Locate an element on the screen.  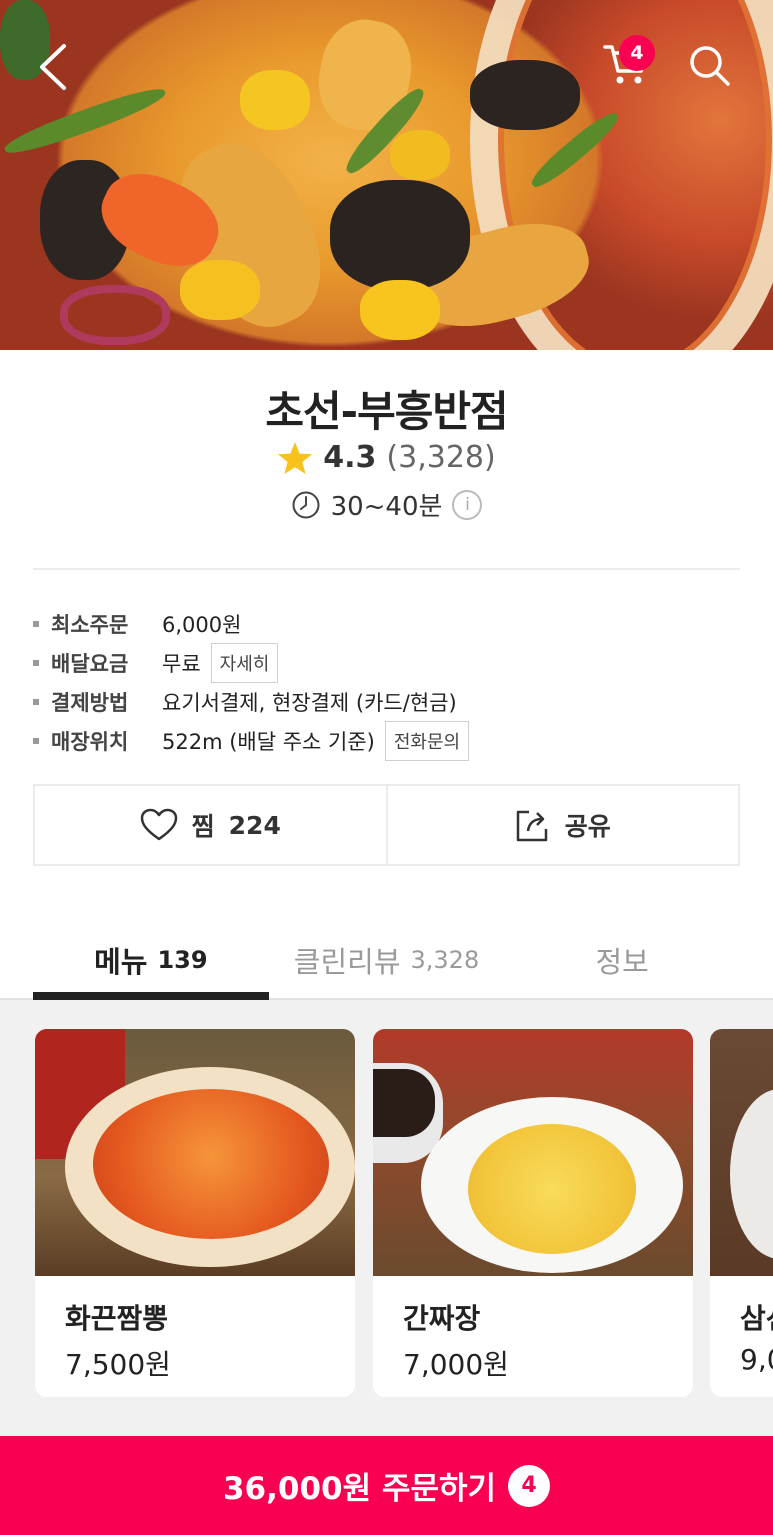
tab-count: 139 is located at coordinates (182, 960).